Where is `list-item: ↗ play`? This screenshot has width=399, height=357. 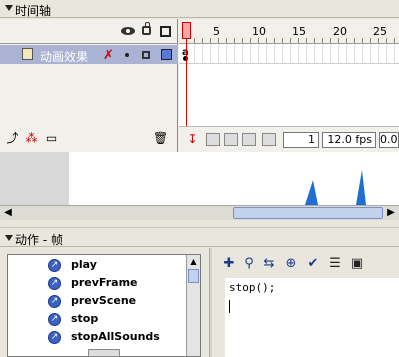
list-item: ↗ play is located at coordinates (97, 265).